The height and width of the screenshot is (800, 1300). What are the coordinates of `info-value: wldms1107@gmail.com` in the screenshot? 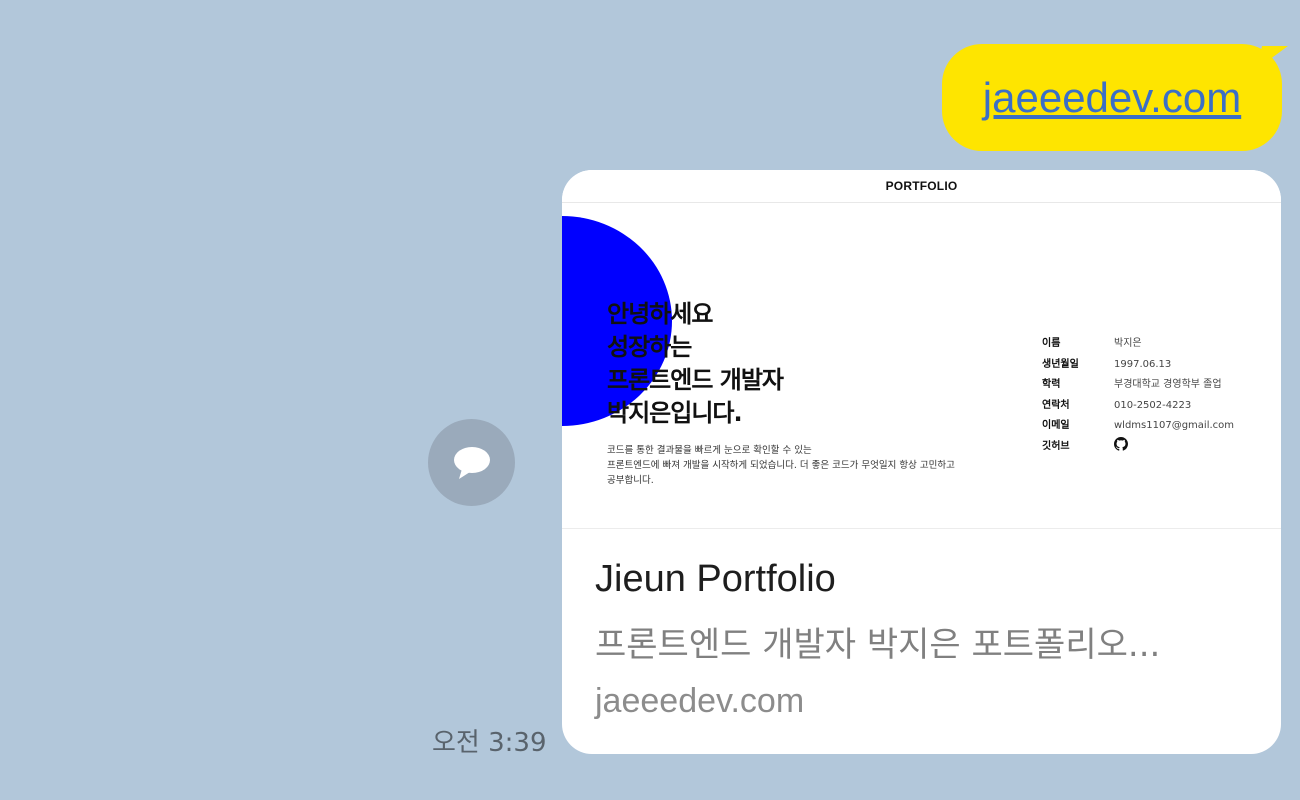 It's located at (1174, 425).